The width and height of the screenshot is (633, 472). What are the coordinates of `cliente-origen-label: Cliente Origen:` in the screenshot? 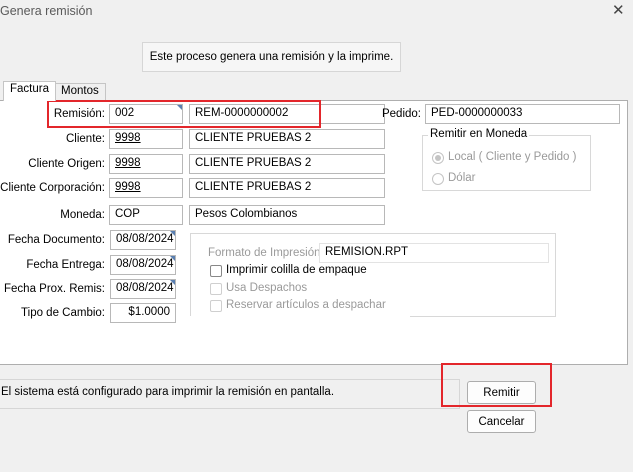 It's located at (66, 164).